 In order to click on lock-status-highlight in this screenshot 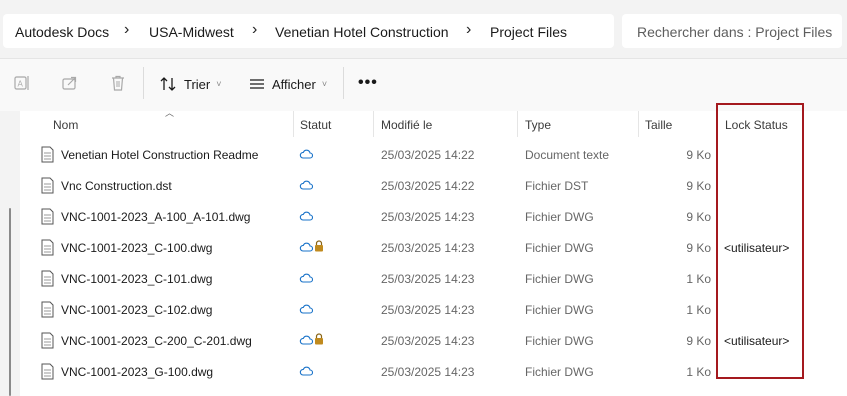, I will do `click(760, 241)`.